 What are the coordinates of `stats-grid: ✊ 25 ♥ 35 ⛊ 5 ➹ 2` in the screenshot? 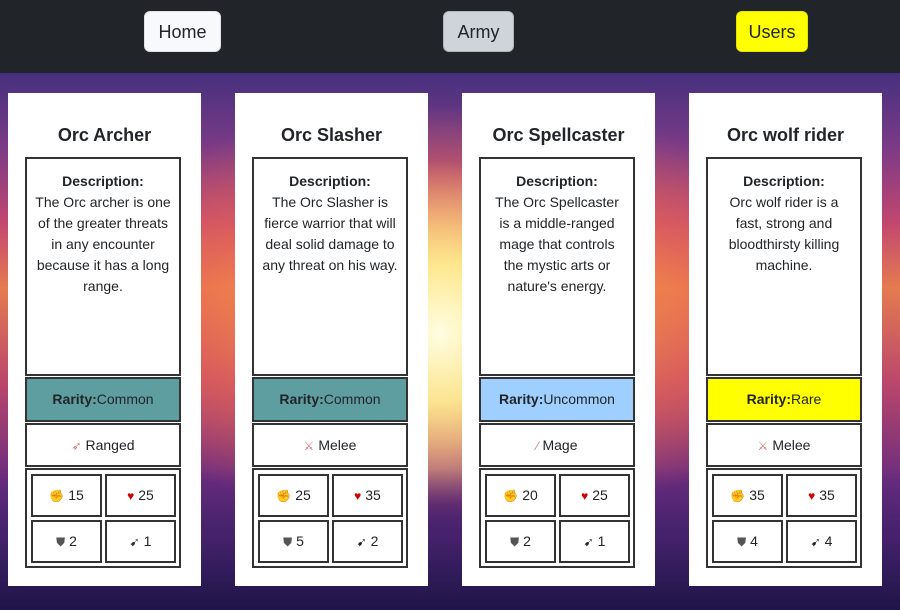 It's located at (330, 518).